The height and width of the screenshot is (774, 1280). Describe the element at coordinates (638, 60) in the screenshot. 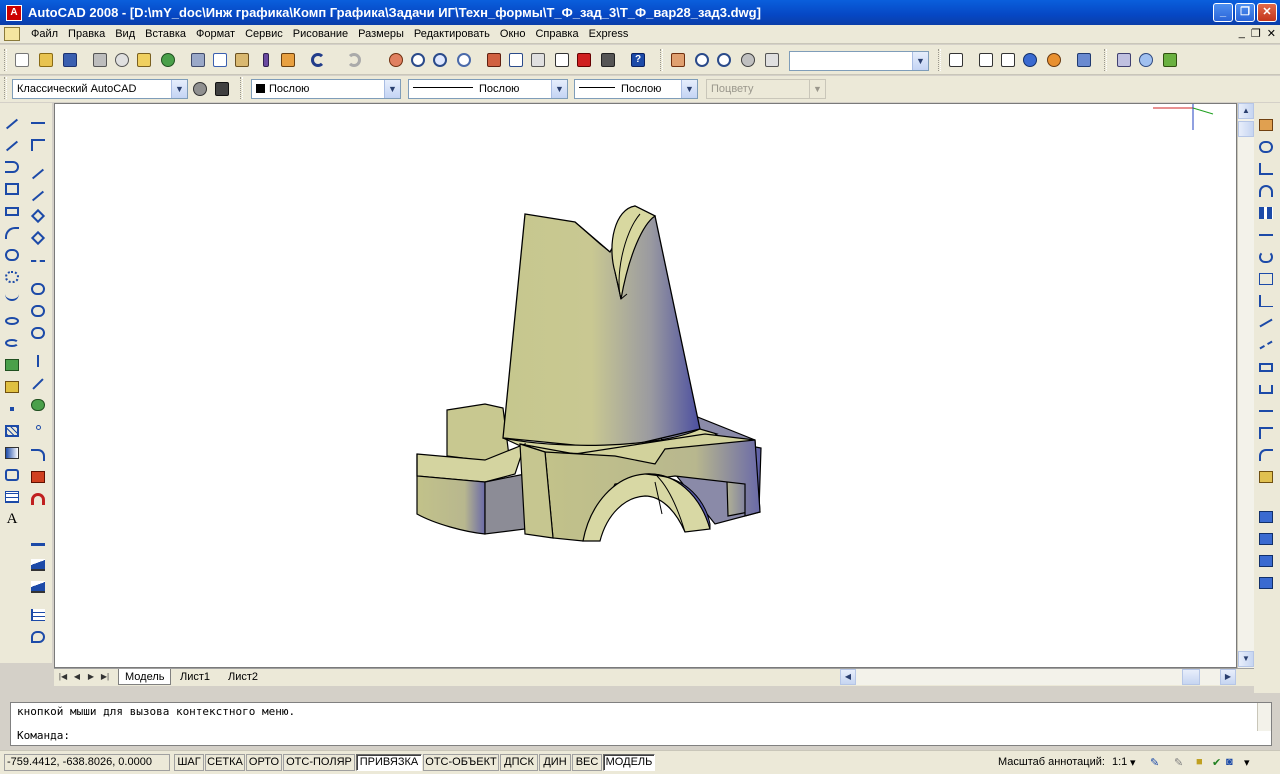

I see `help-icon: ?` at that location.